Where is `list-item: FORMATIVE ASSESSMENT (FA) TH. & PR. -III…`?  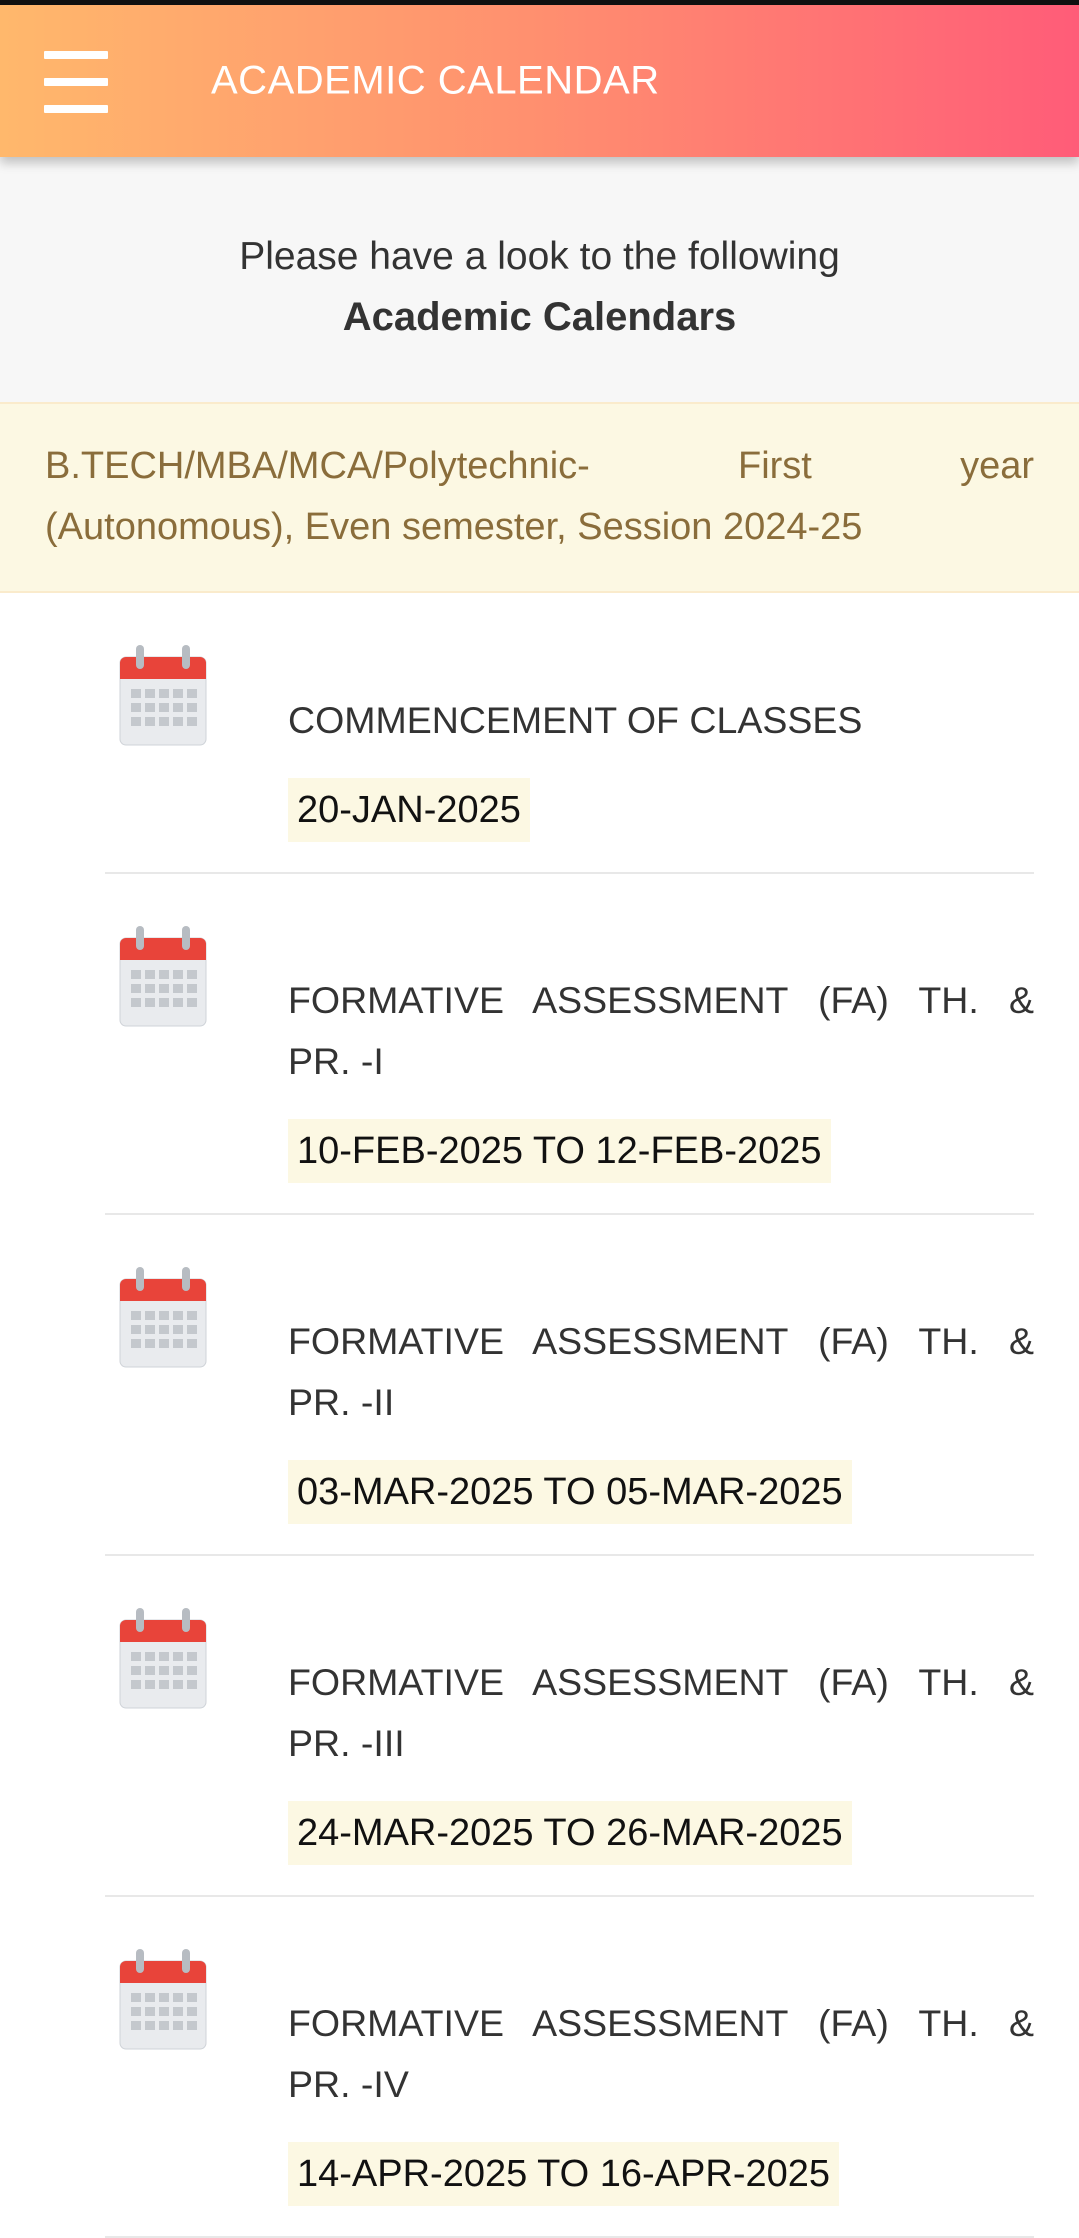 list-item: FORMATIVE ASSESSMENT (FA) TH. & PR. -III… is located at coordinates (569, 1726).